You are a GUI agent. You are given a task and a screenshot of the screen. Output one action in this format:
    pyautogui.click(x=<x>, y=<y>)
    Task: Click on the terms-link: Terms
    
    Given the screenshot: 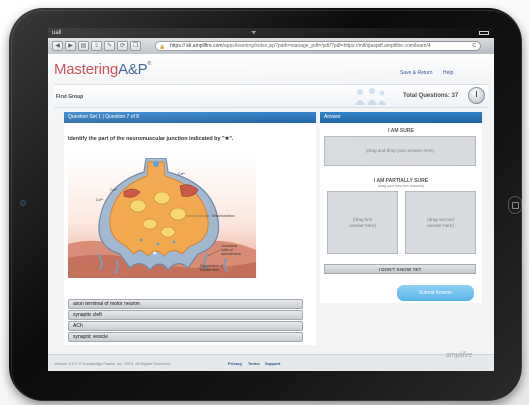 What is the action you would take?
    pyautogui.click(x=254, y=363)
    